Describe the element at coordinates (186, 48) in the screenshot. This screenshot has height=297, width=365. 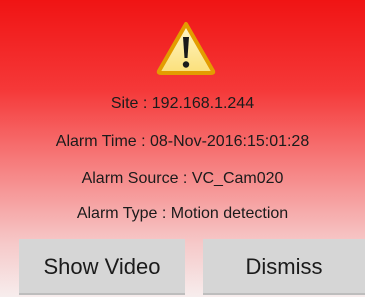
I see `warning-triangle-icon` at that location.